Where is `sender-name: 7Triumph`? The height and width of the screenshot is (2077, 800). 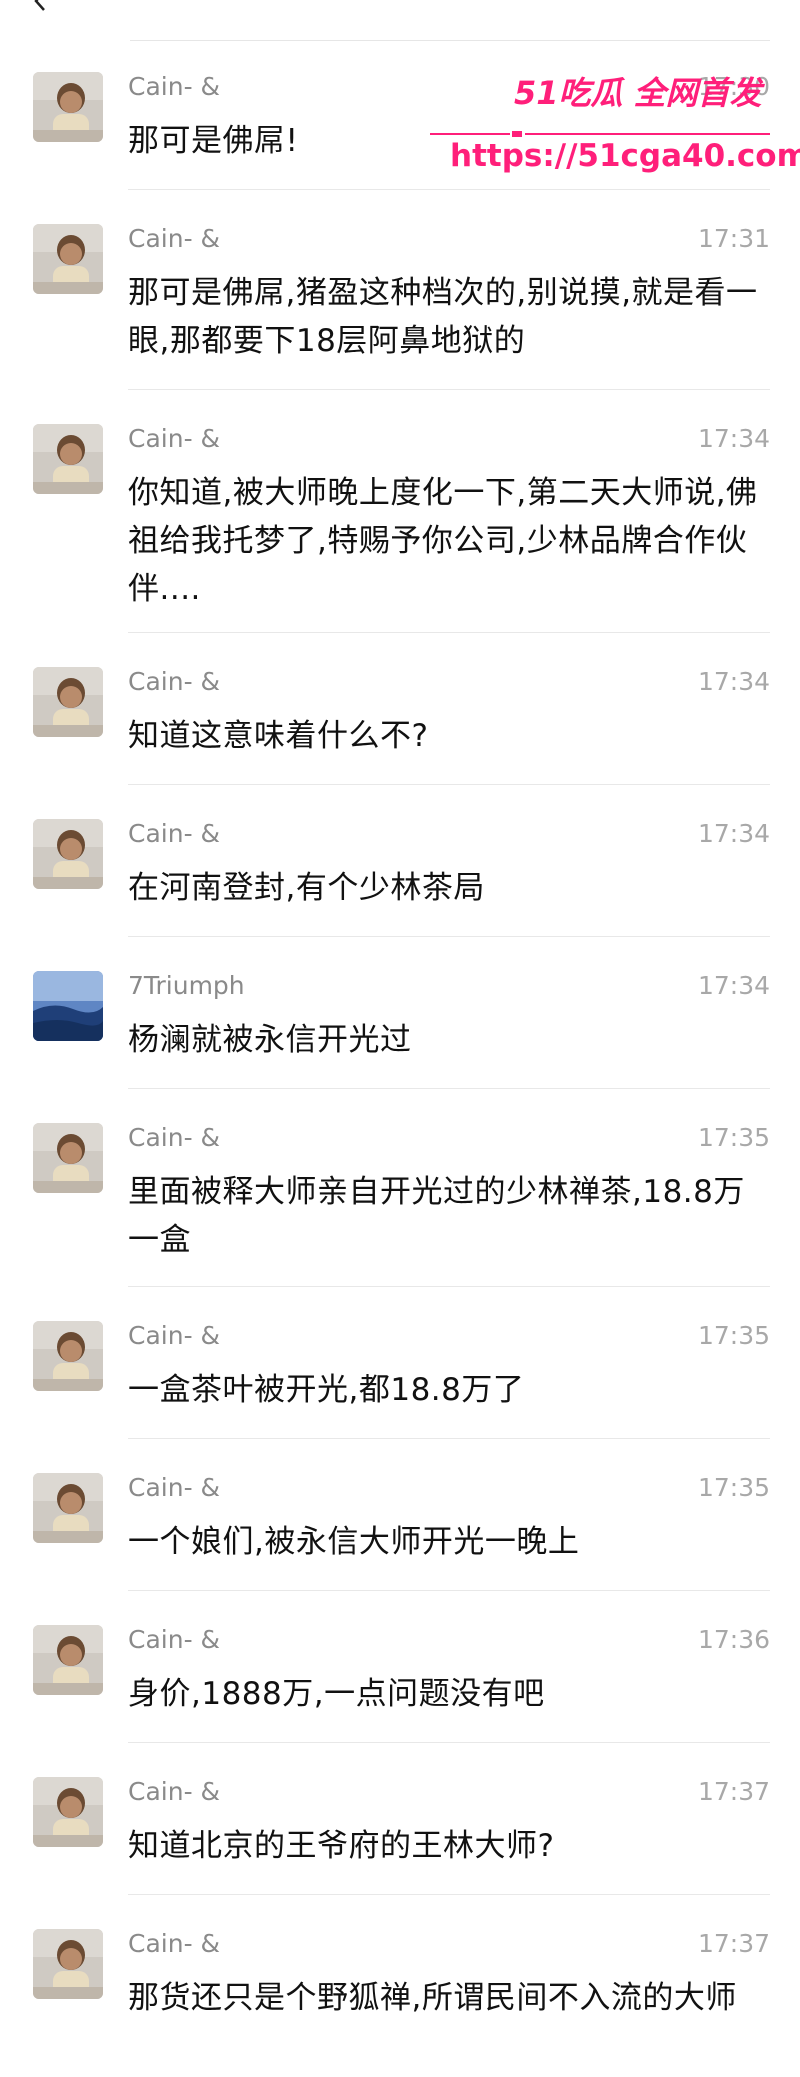
sender-name: 7Triumph is located at coordinates (186, 985).